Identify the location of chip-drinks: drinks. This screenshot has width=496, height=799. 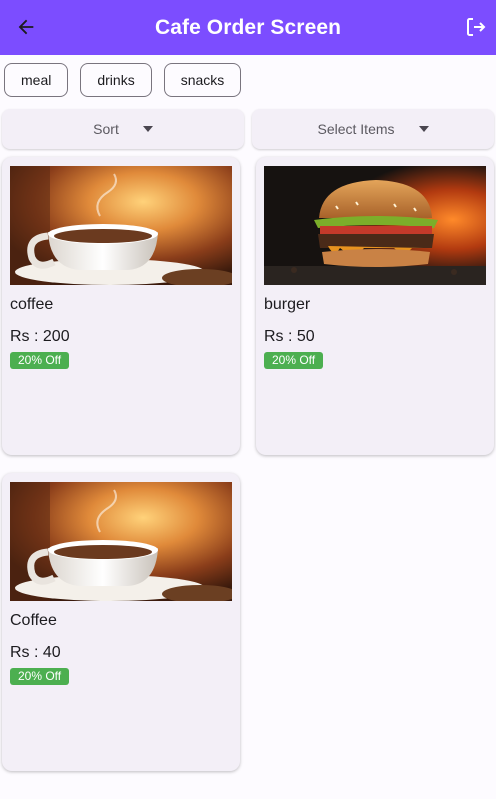
(116, 80).